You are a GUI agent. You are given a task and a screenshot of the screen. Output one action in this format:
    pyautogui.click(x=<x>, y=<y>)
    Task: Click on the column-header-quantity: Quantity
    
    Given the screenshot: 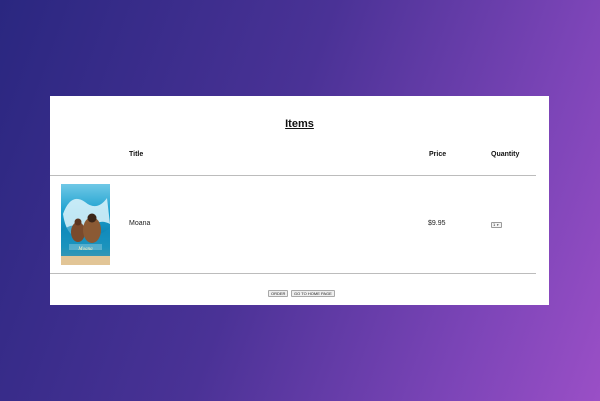 What is the action you would take?
    pyautogui.click(x=505, y=154)
    